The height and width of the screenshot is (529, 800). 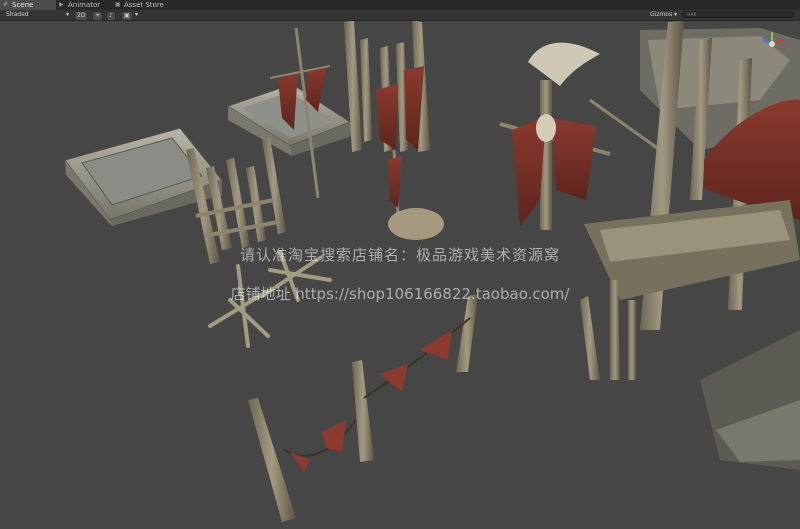 What do you see at coordinates (136, 15) in the screenshot?
I see `effects-dropdown-icon: ▾` at bounding box center [136, 15].